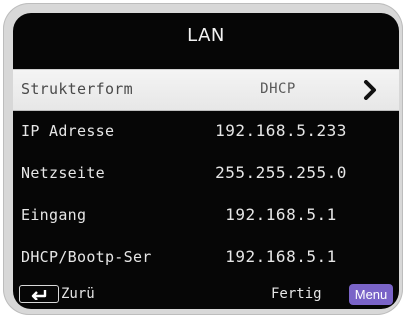  I want to click on setting-row-netzseite: Netzseite 255.255.255.0, so click(206, 174).